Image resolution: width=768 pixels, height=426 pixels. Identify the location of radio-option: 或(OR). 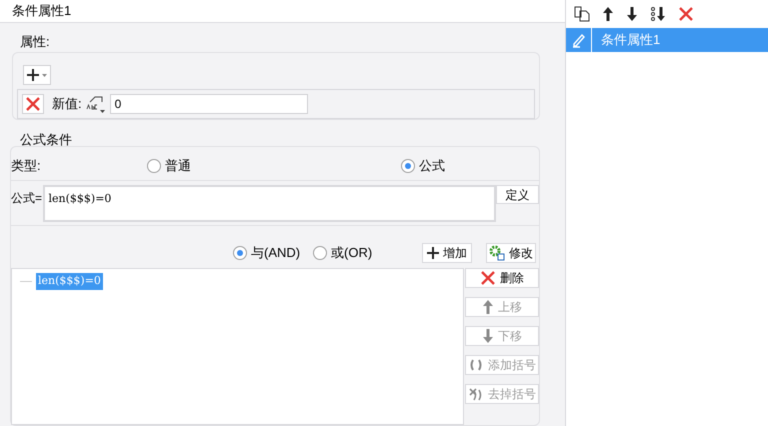
(342, 253).